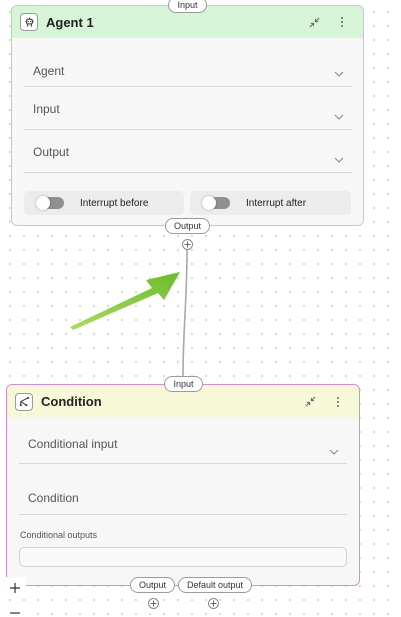 The height and width of the screenshot is (617, 401). I want to click on condition-output-handle: Output, so click(152, 585).